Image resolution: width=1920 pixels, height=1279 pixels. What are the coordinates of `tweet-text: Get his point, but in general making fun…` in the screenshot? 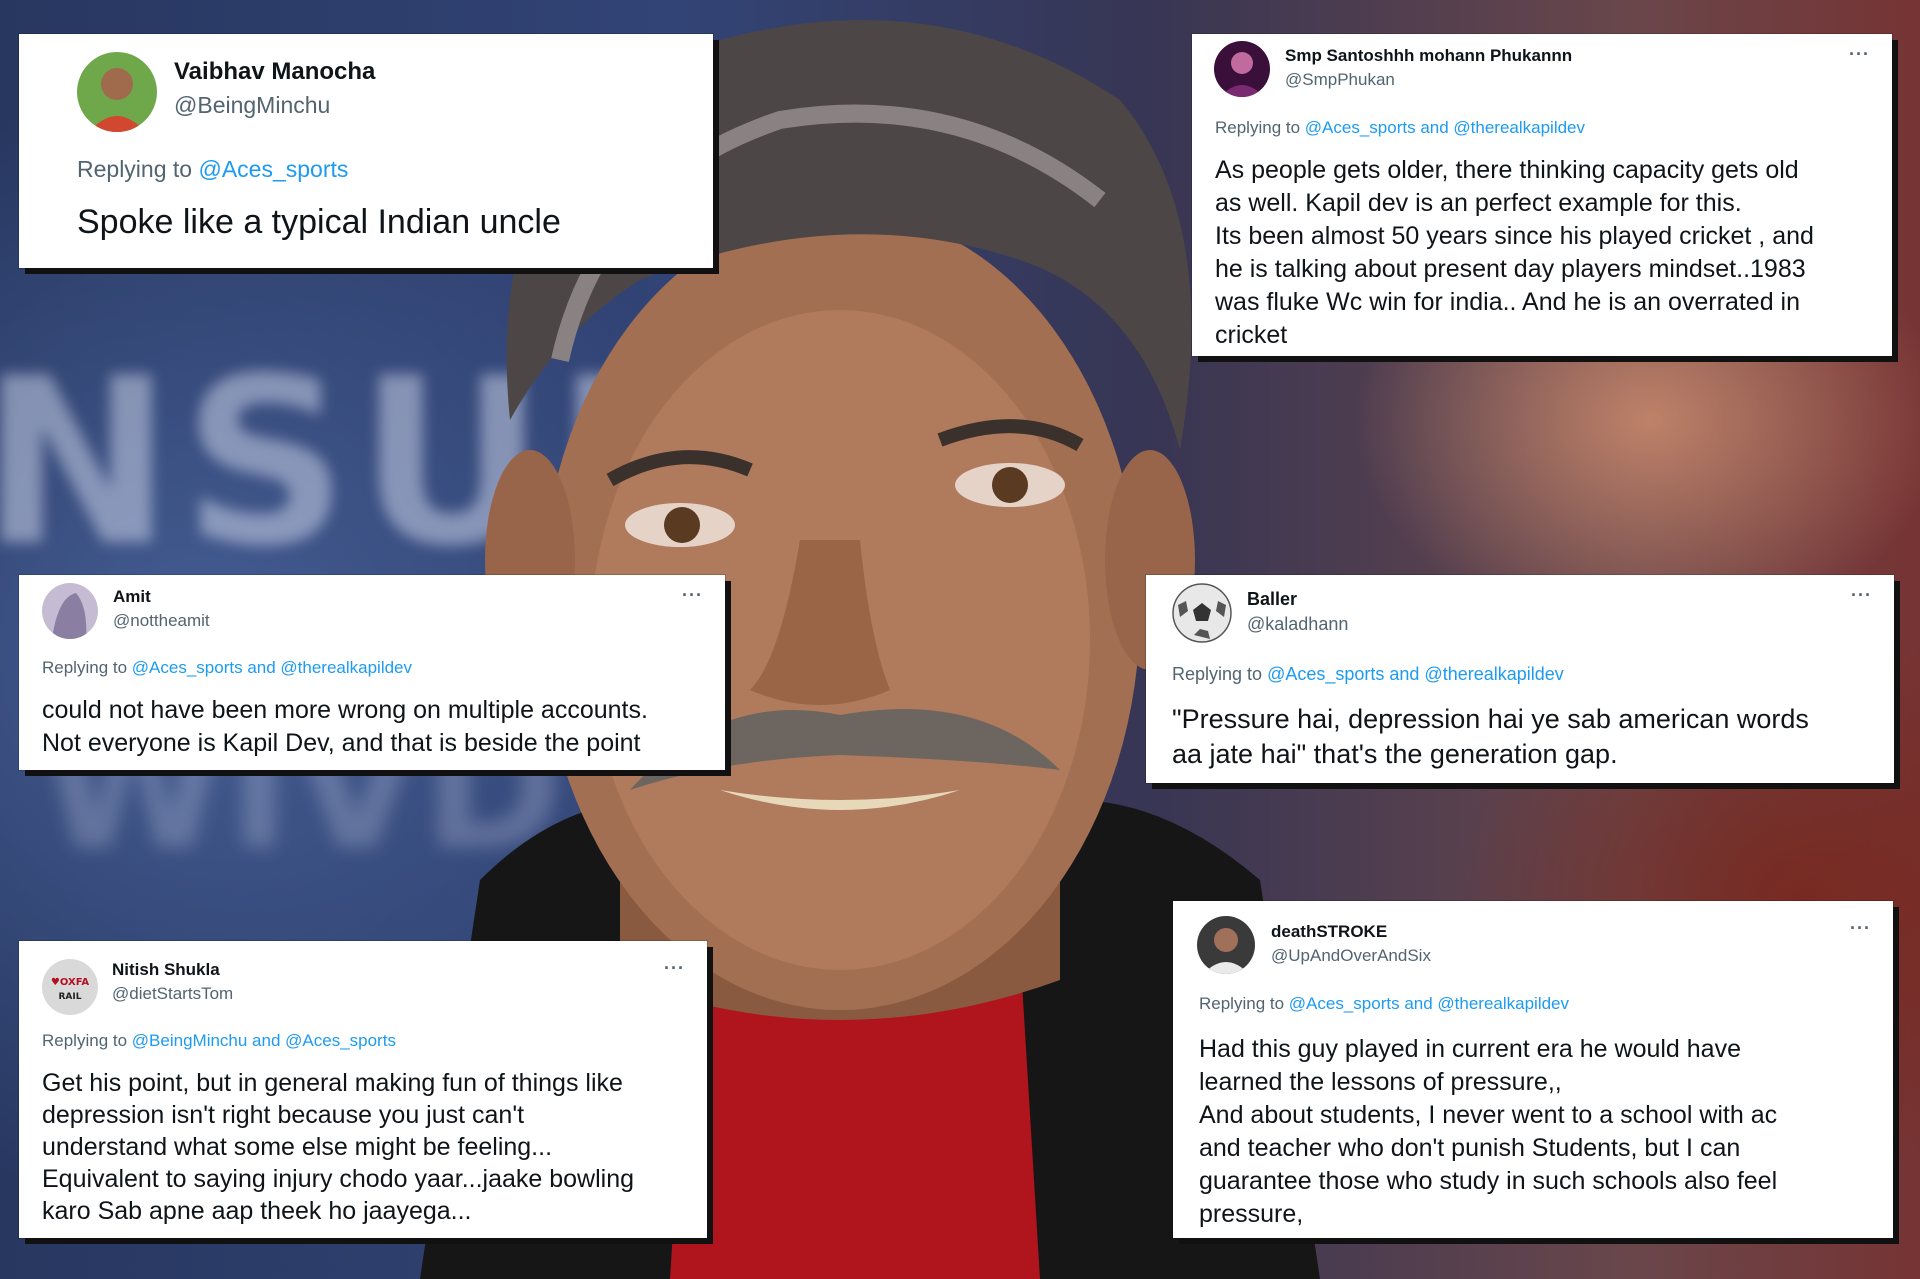 It's located at (338, 1147).